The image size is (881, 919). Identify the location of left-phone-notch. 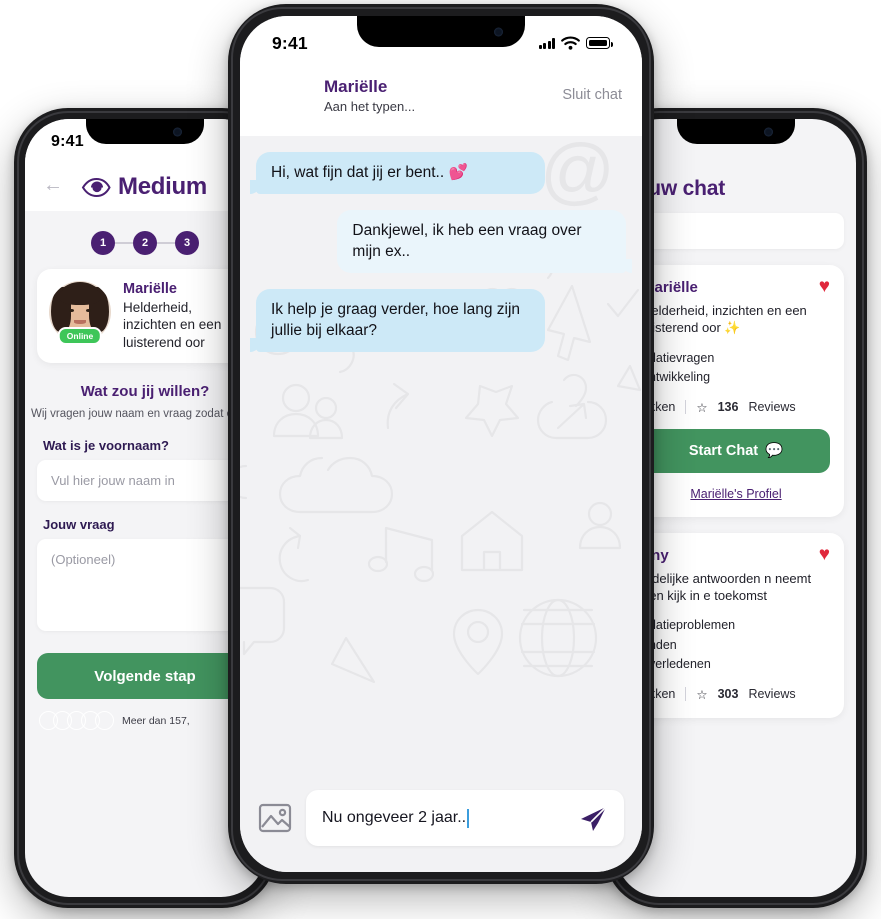
(145, 131).